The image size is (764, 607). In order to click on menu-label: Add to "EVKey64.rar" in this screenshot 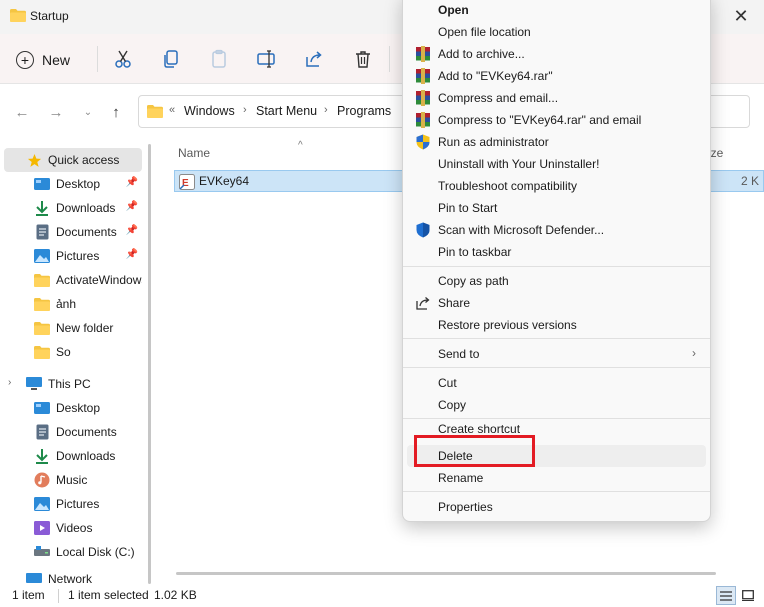, I will do `click(495, 76)`.